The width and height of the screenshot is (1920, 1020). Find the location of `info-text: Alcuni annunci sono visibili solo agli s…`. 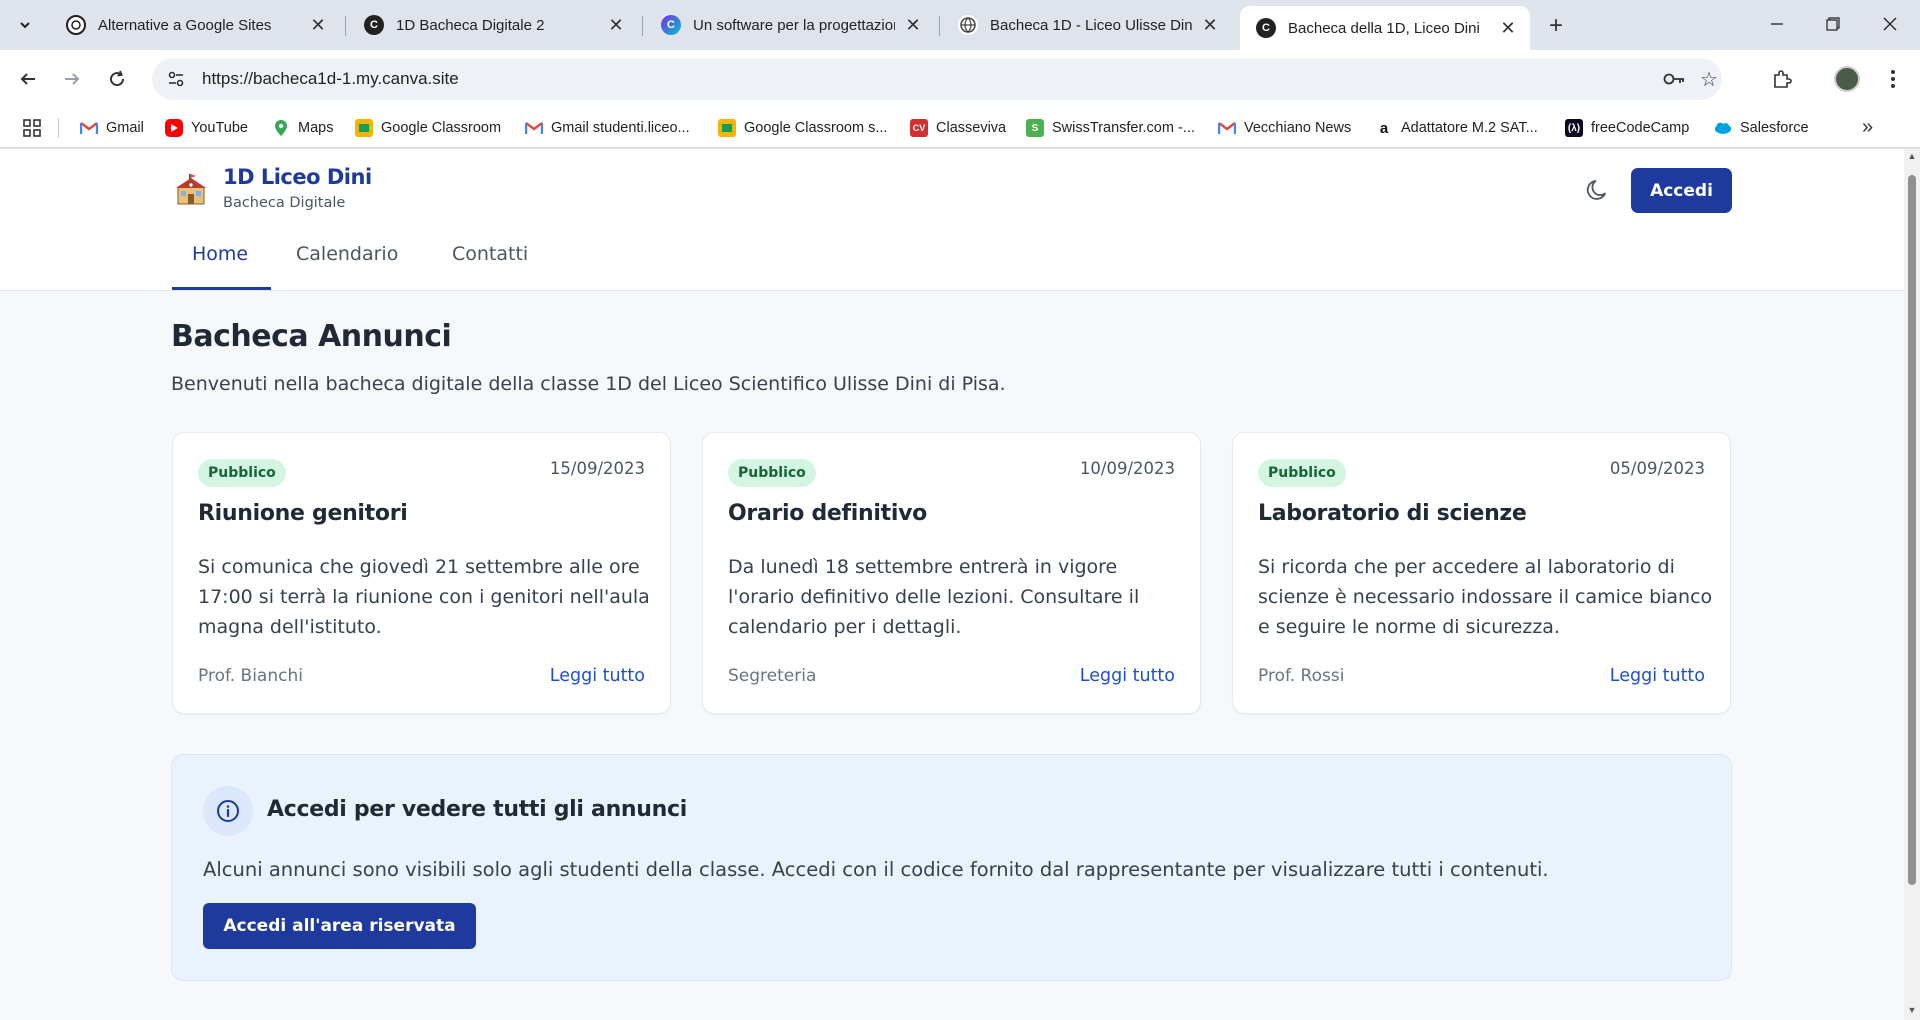

info-text: Alcuni annunci sono visibili solo agli s… is located at coordinates (876, 869).